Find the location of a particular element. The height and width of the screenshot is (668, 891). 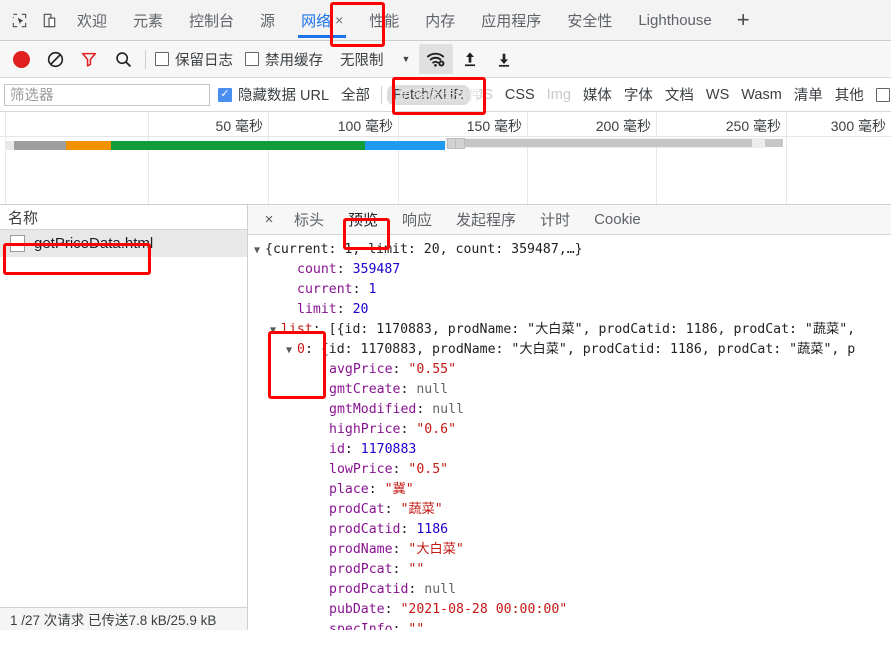

filter-input: 筛选器 is located at coordinates (107, 94).